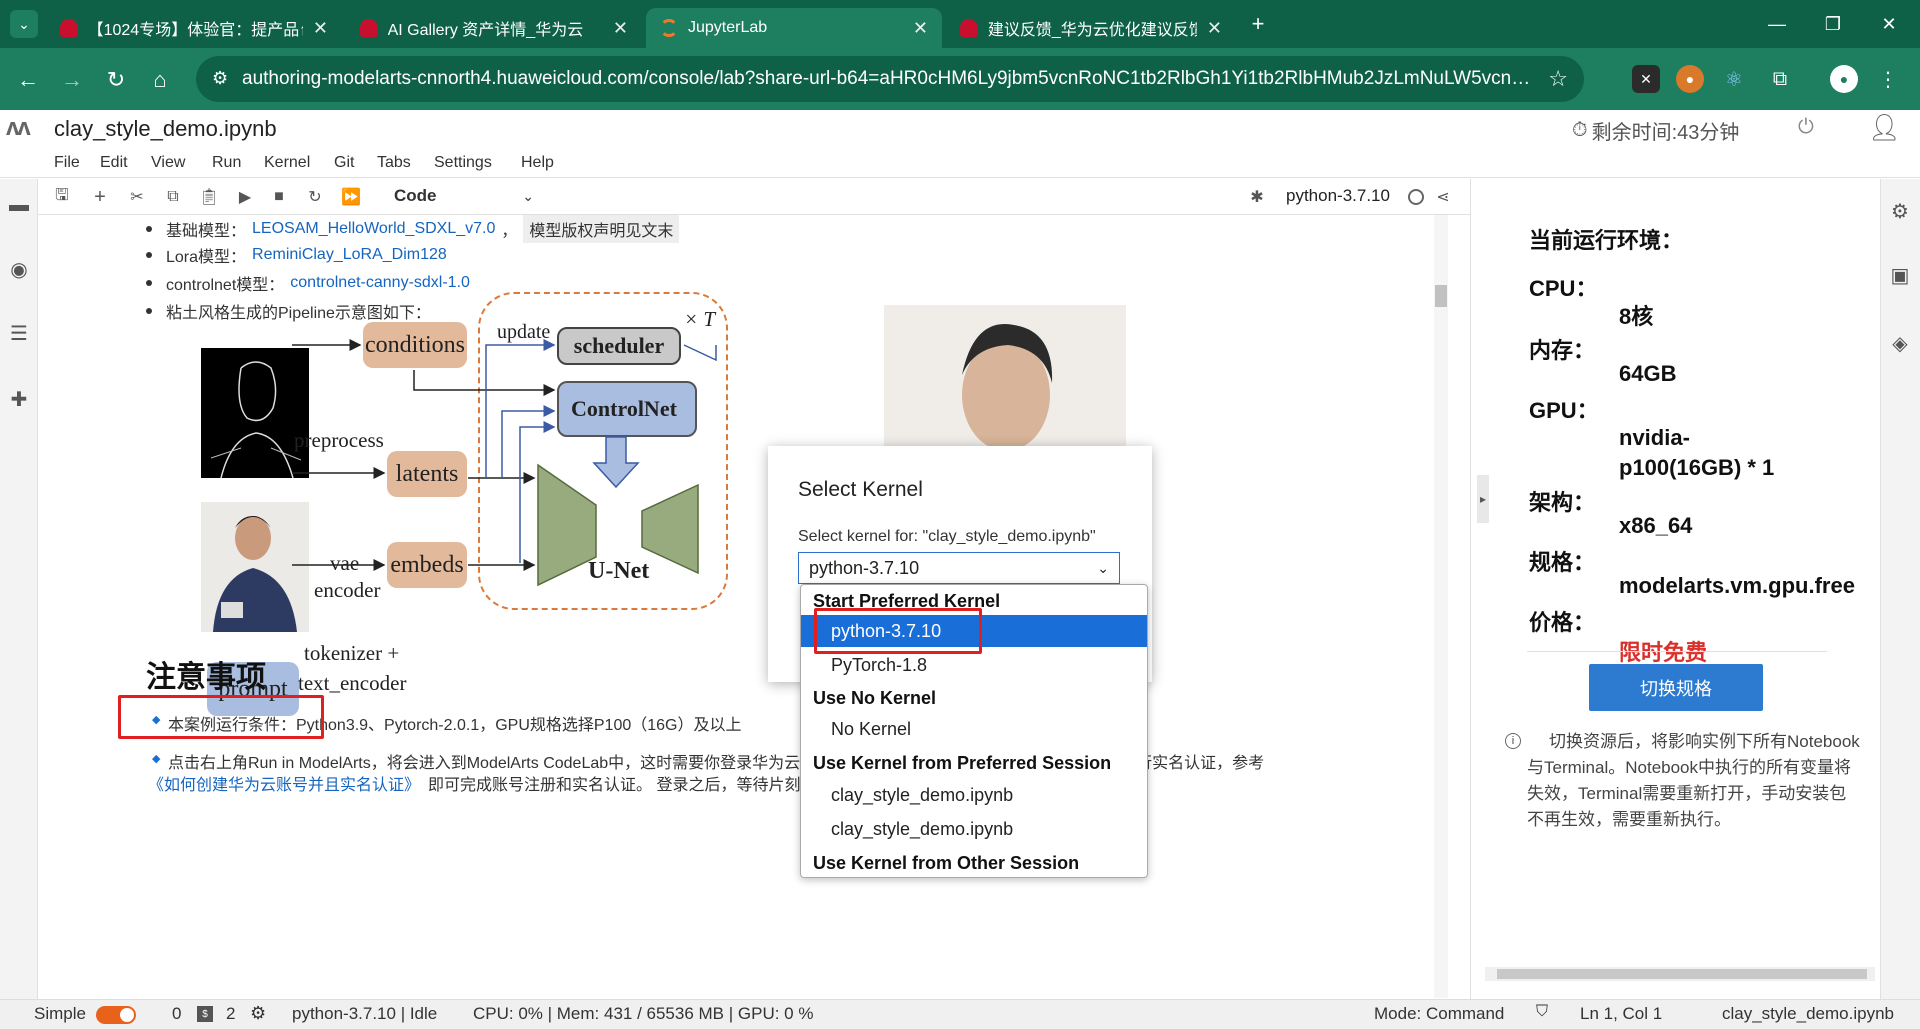  I want to click on tab-search-button: ⌄, so click(24, 24).